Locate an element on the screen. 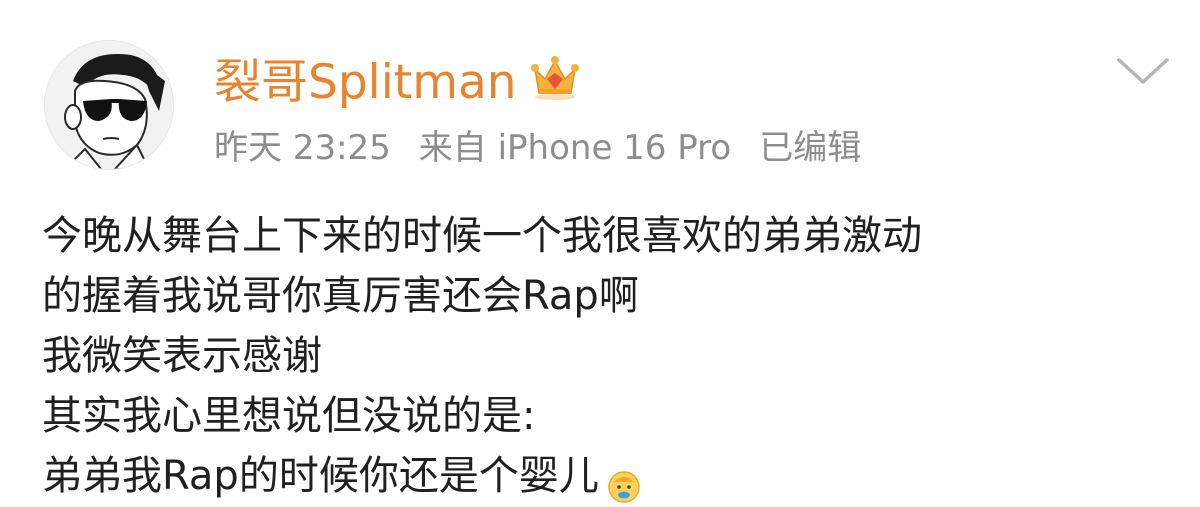  post-meta: 昨天 23:25 来自 iPhone 16 Pro 已编辑 is located at coordinates (537, 144).